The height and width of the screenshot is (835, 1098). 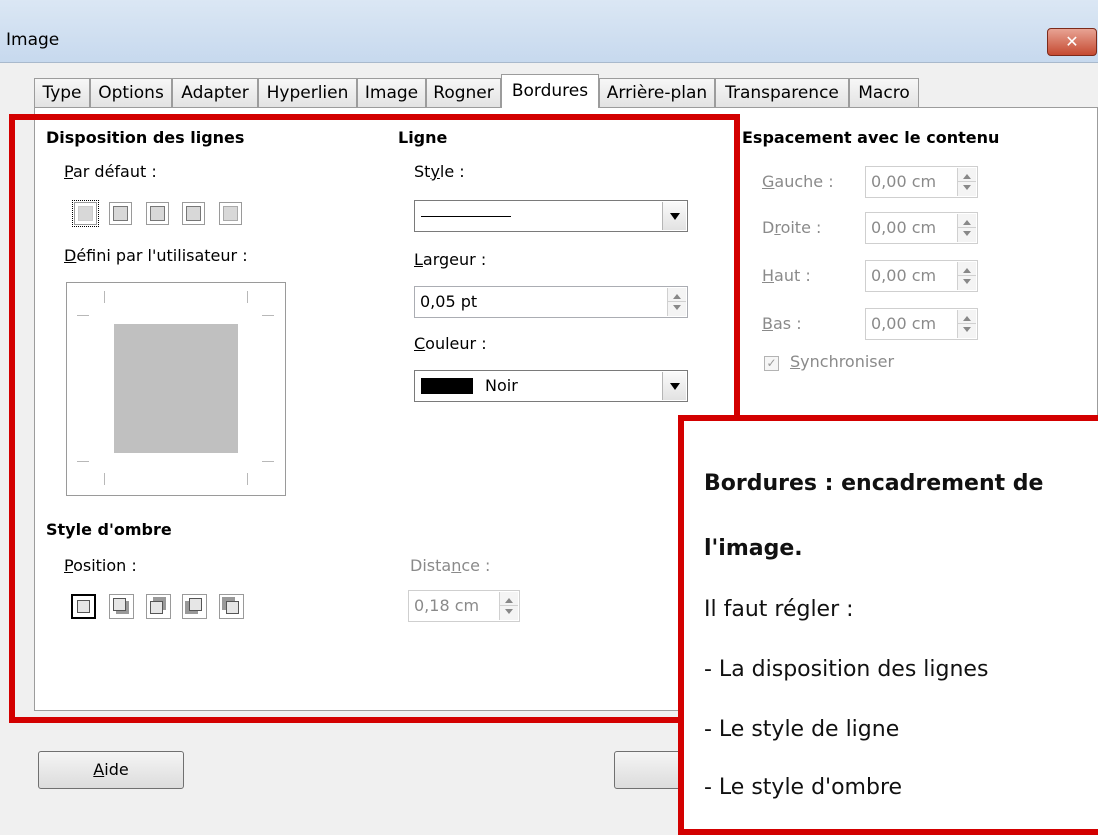 I want to click on shadow-bottom-left-button, so click(x=194, y=606).